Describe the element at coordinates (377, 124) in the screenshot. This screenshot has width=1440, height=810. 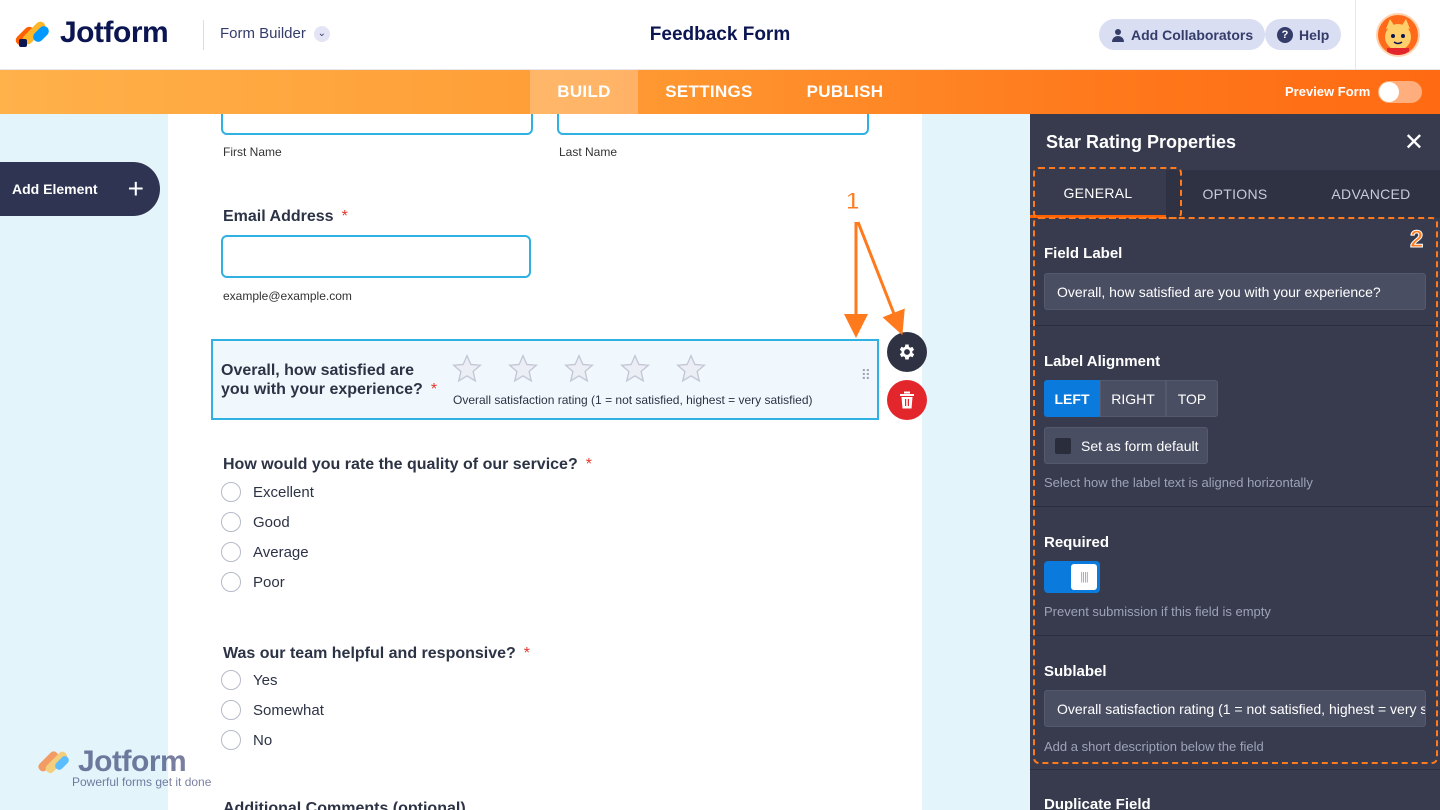
I see `first-name-input` at that location.